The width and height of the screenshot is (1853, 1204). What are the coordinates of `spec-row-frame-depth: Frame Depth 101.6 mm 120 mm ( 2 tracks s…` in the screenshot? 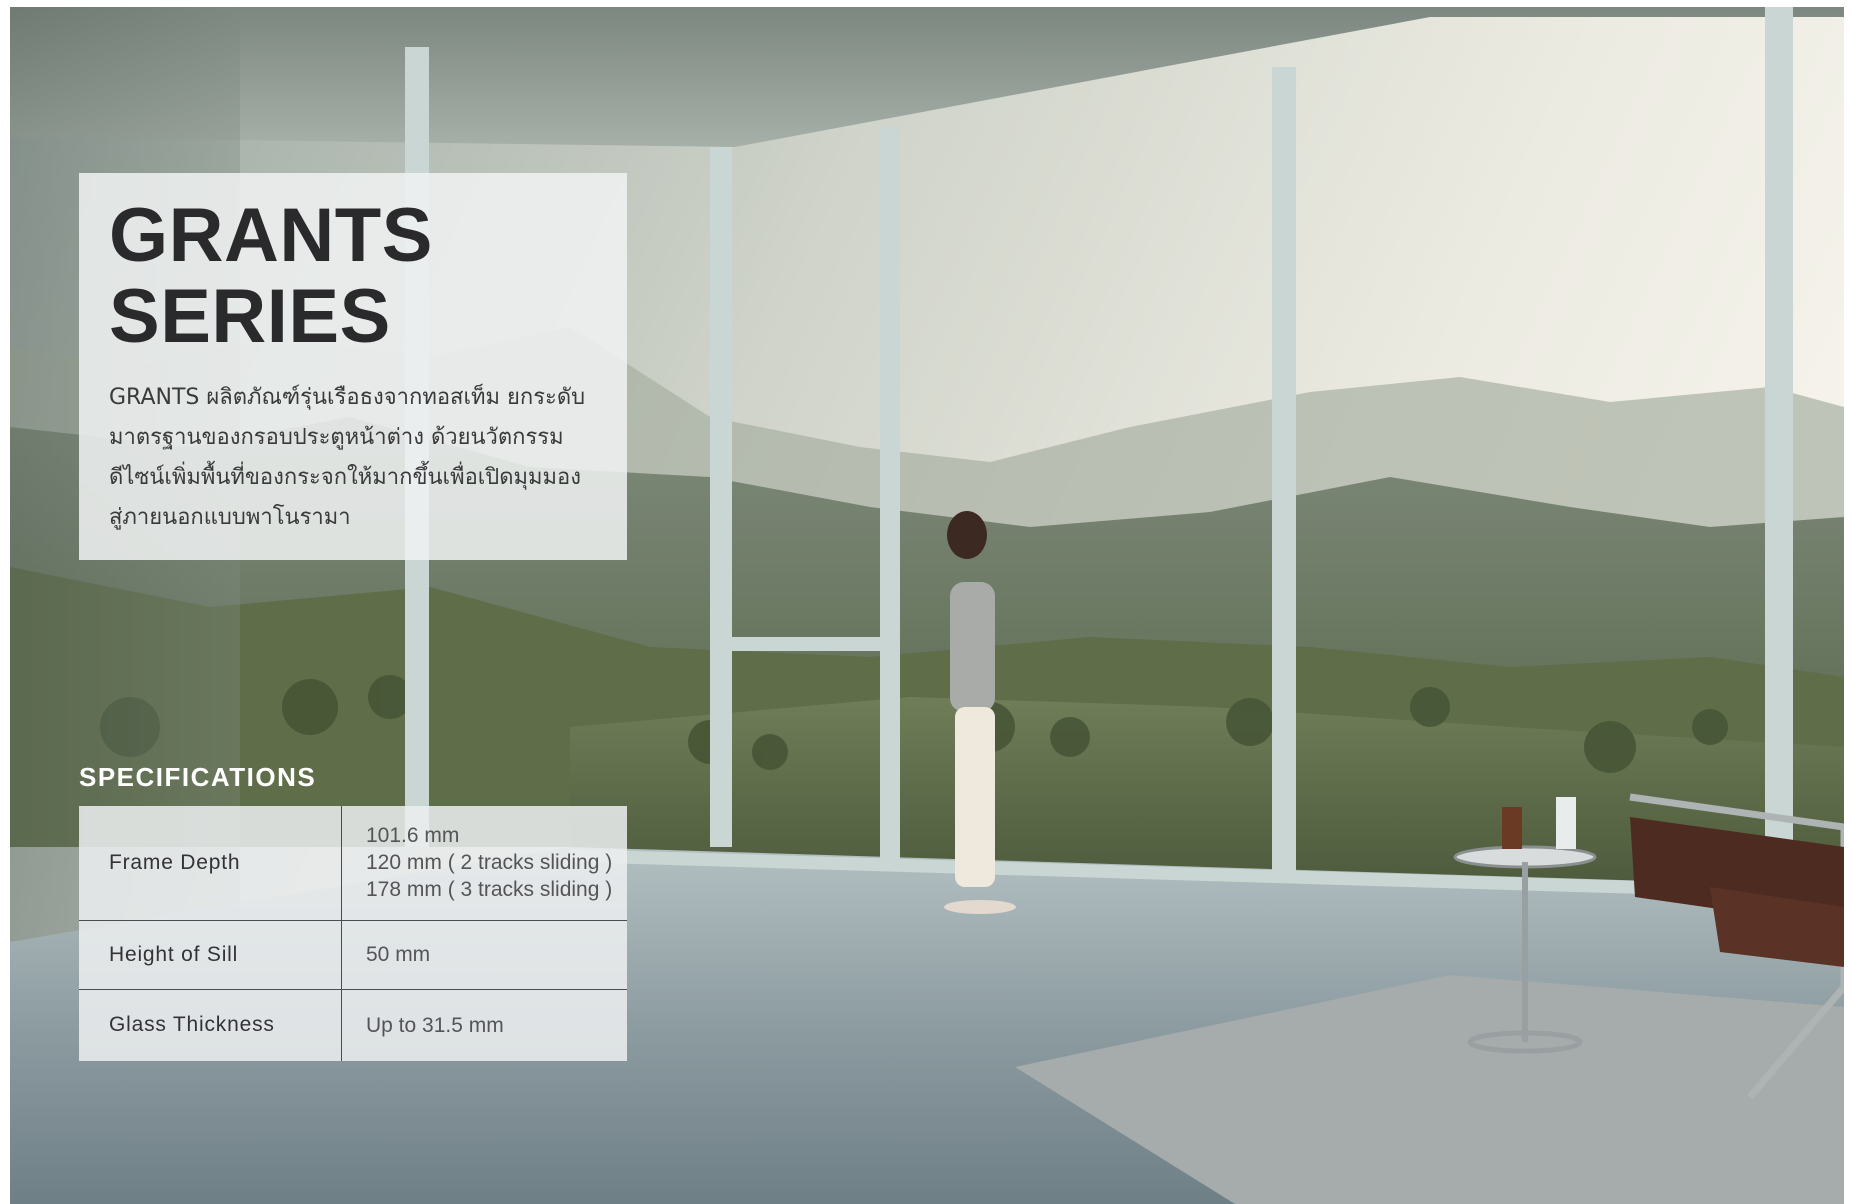 It's located at (353, 863).